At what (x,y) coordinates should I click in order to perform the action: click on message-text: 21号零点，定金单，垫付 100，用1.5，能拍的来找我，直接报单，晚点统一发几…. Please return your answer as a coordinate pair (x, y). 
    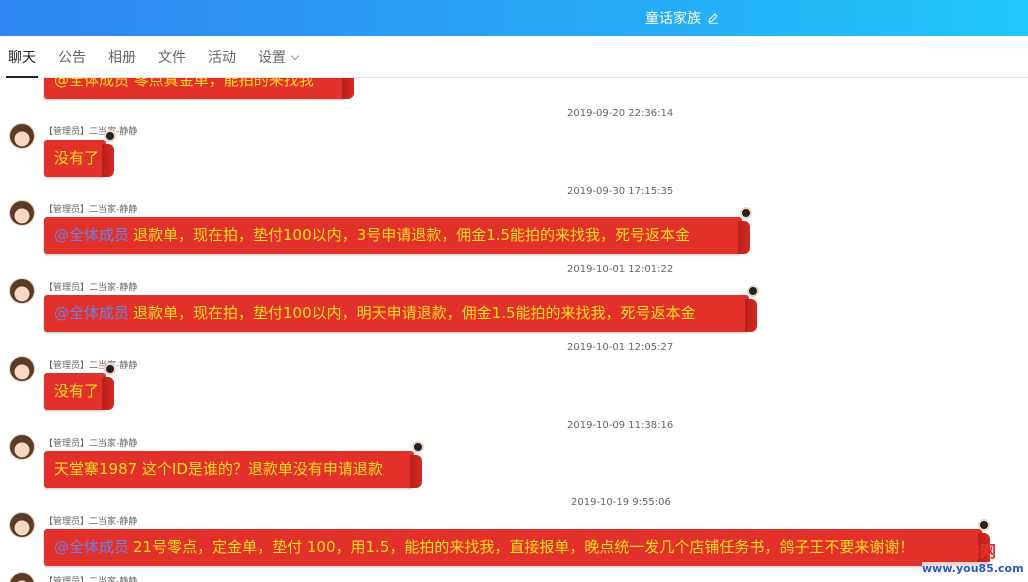
    Looking at the image, I should click on (524, 547).